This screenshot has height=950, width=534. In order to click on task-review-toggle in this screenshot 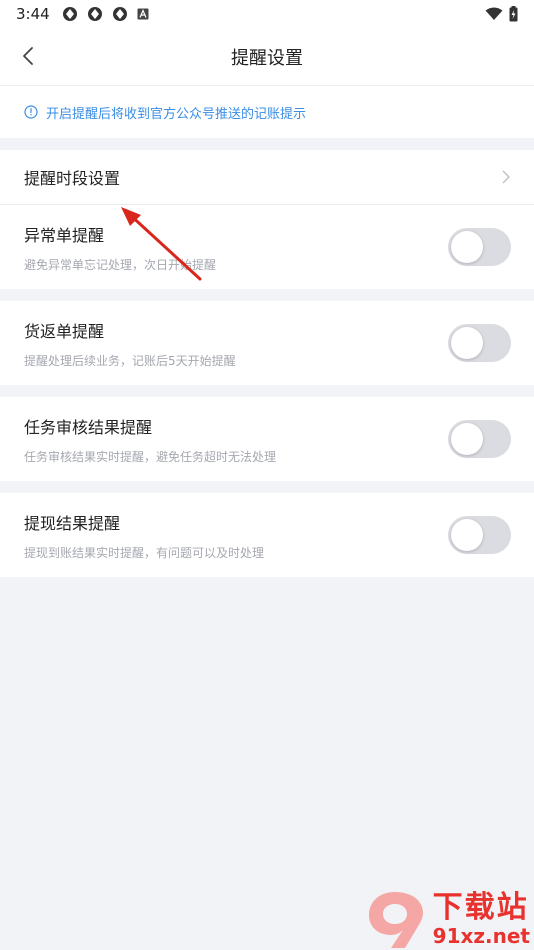, I will do `click(479, 439)`.